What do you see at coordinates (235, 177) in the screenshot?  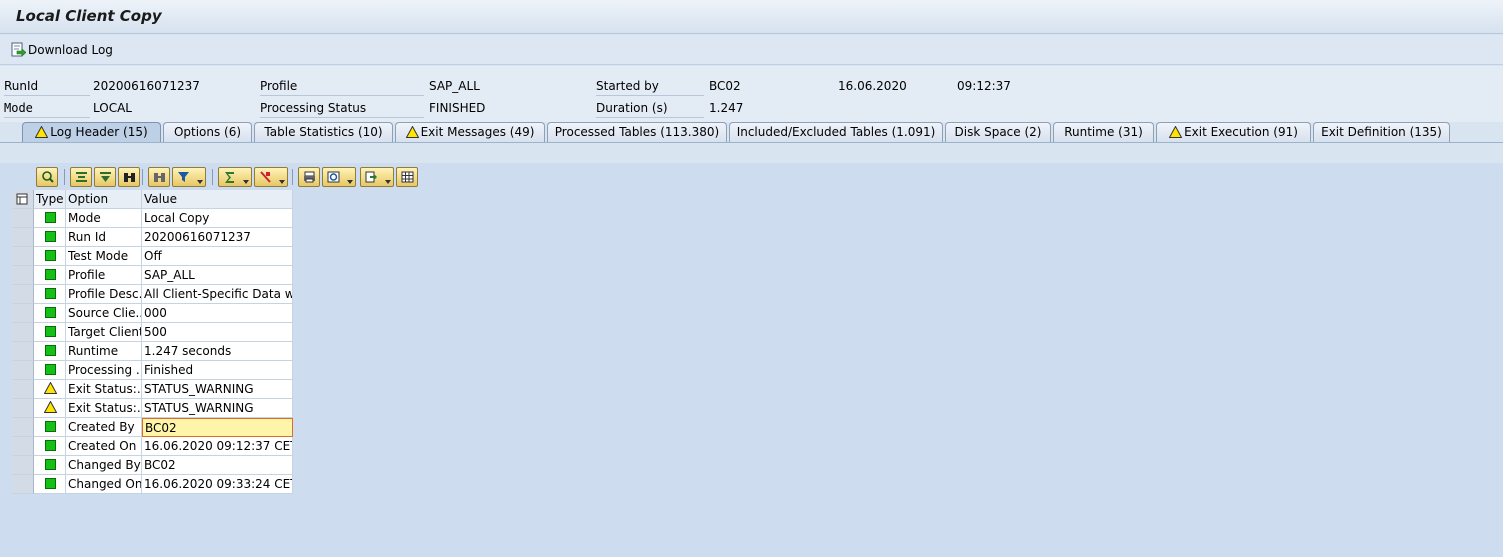 I see `sum-button` at bounding box center [235, 177].